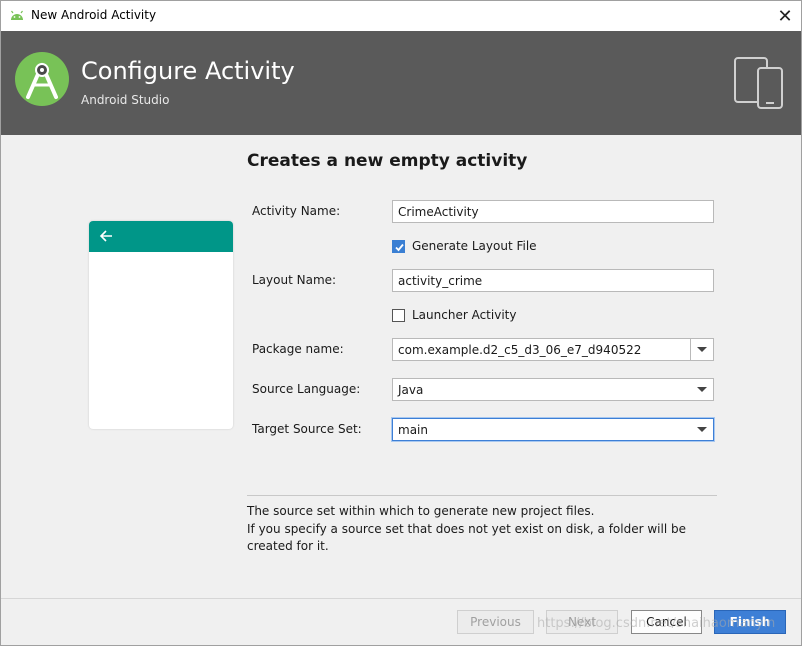 This screenshot has height=646, width=802. What do you see at coordinates (758, 83) in the screenshot?
I see `devices-icon` at bounding box center [758, 83].